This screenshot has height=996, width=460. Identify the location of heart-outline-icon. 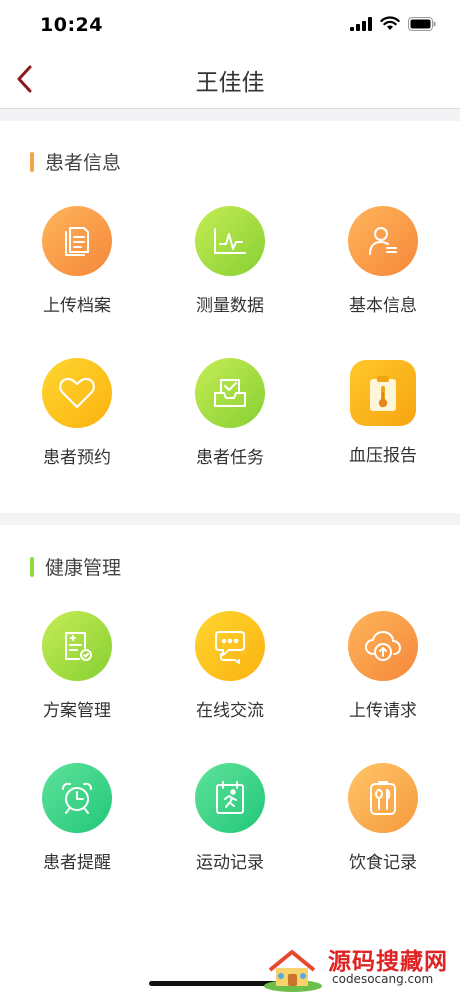
(77, 393).